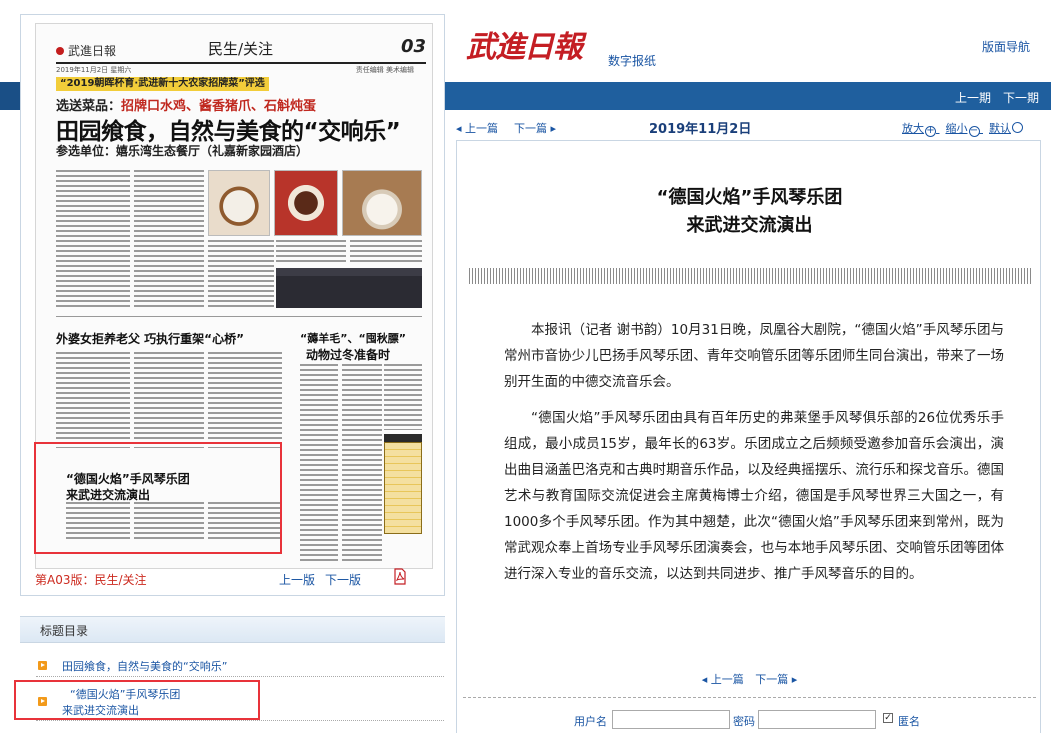 Image resolution: width=1051 pixels, height=733 pixels. What do you see at coordinates (64, 631) in the screenshot?
I see `index-title: 标题目录` at bounding box center [64, 631].